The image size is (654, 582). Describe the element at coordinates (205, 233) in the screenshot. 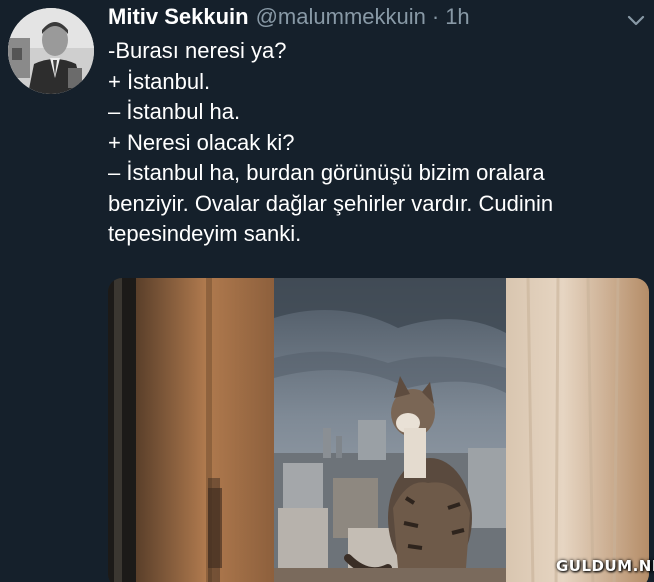

I see `tweet-text-line: tepesindeyim sanki.` at that location.